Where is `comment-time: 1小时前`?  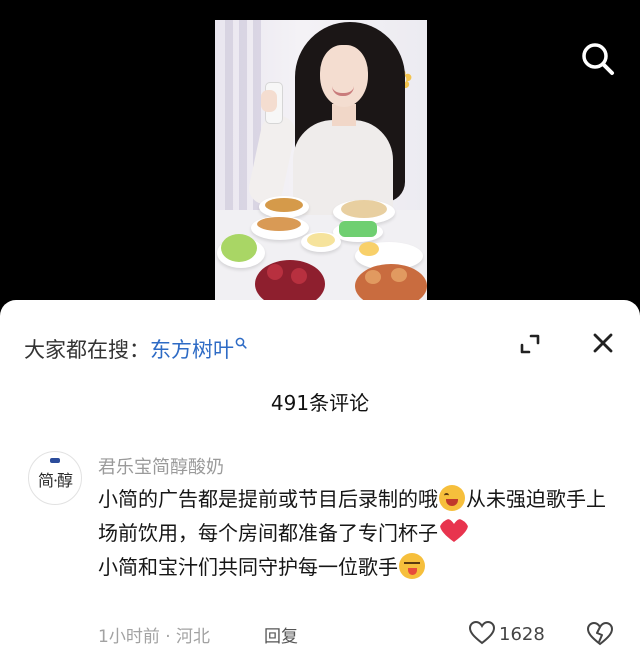
comment-time: 1小时前 is located at coordinates (129, 637).